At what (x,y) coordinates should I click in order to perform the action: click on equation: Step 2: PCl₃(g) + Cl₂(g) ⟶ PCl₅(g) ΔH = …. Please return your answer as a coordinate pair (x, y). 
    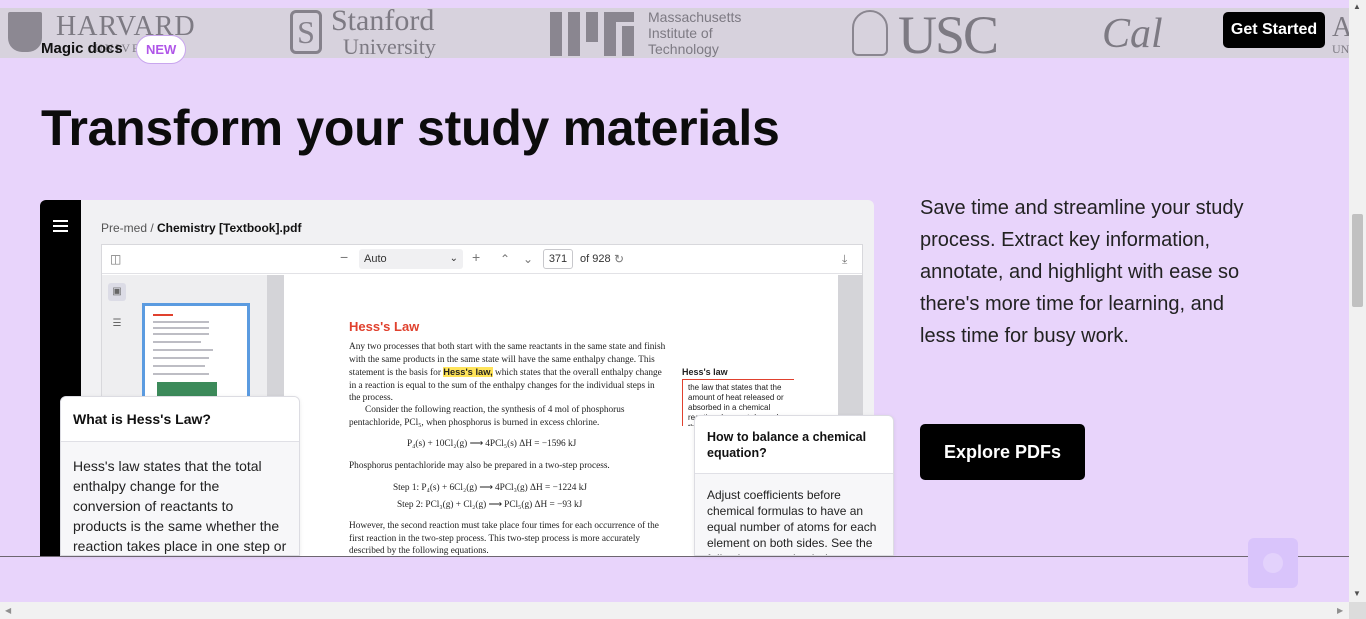
    Looking at the image, I should click on (490, 505).